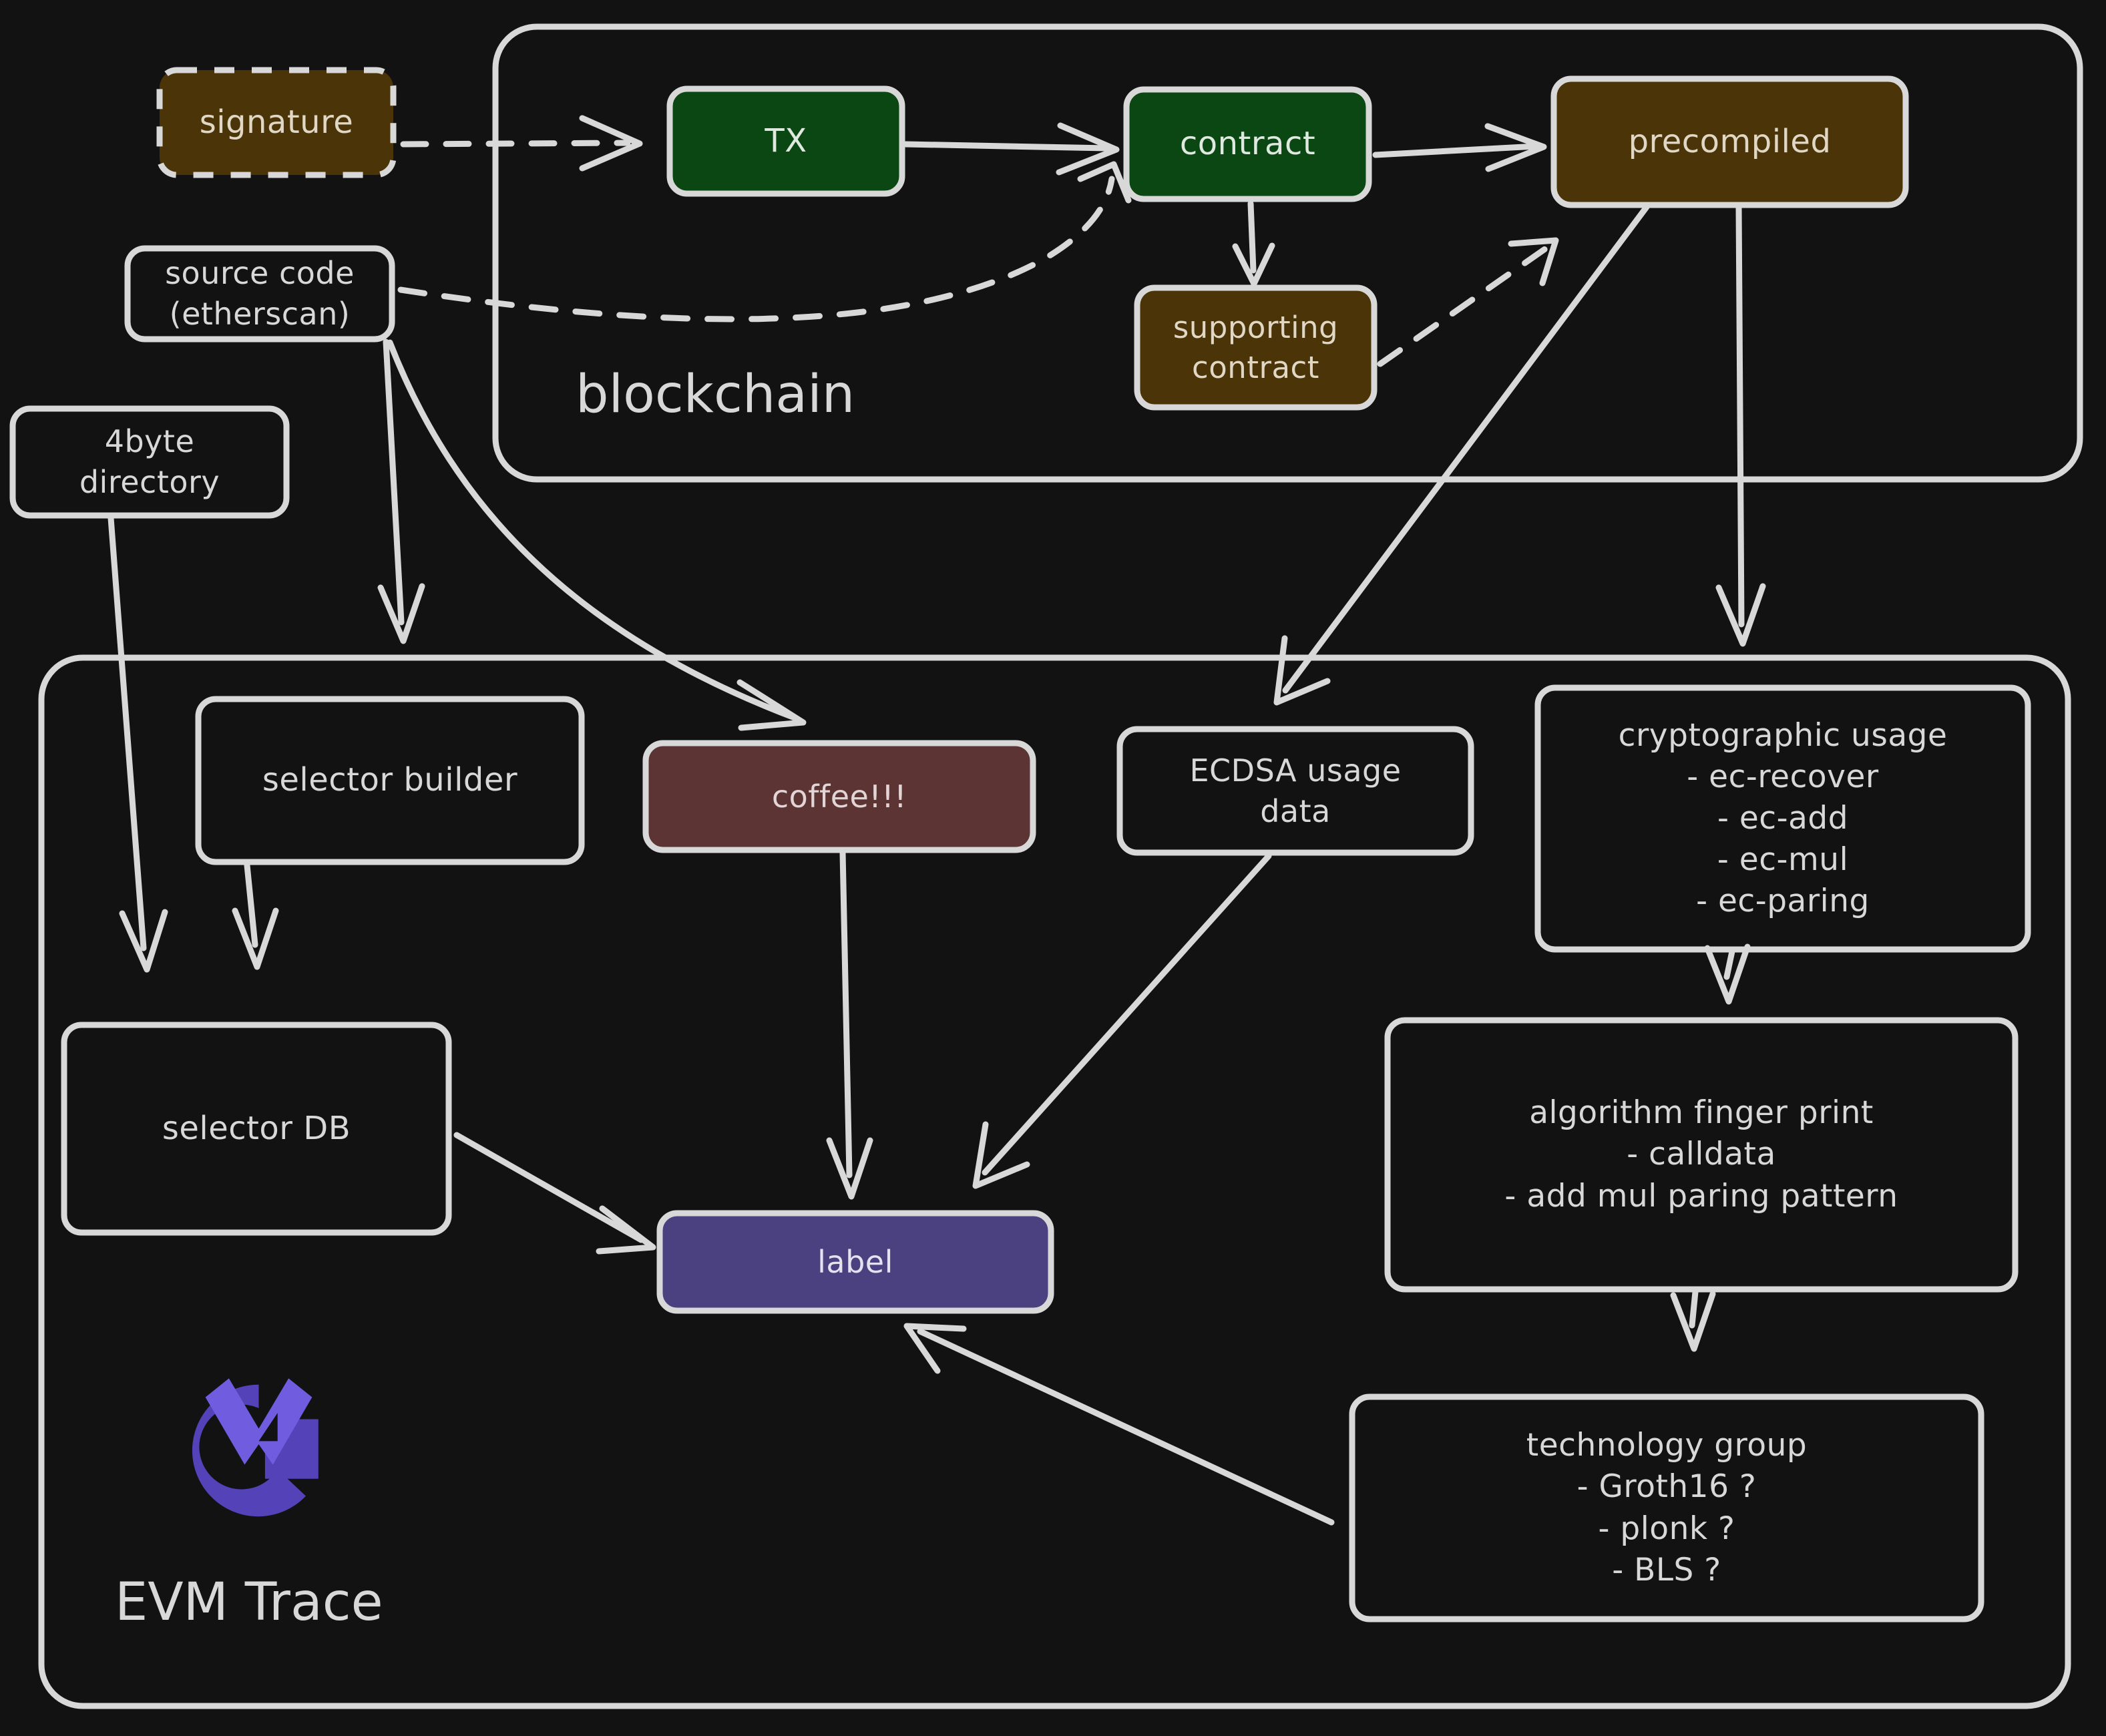  I want to click on group-title-evm-trace: EVM Trace, so click(249, 1602).